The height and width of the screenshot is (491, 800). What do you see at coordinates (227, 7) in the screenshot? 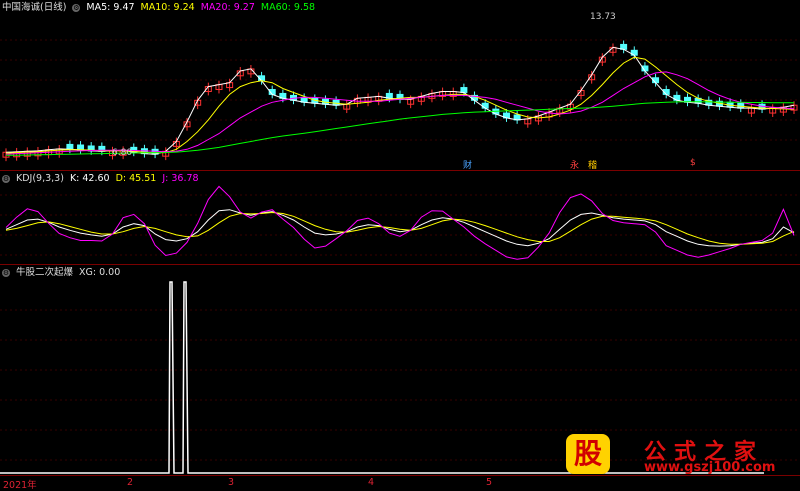
I see `ma20-label: MA20: 9.27` at bounding box center [227, 7].